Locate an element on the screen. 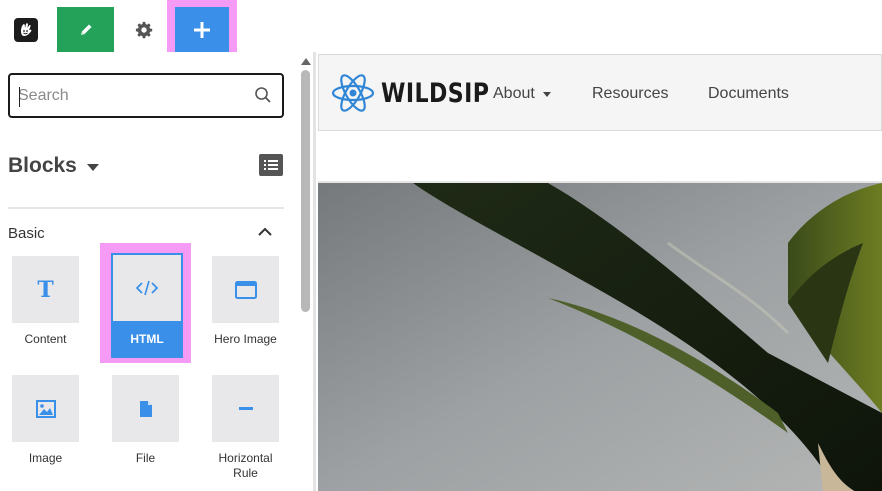  gear-icon is located at coordinates (144, 29).